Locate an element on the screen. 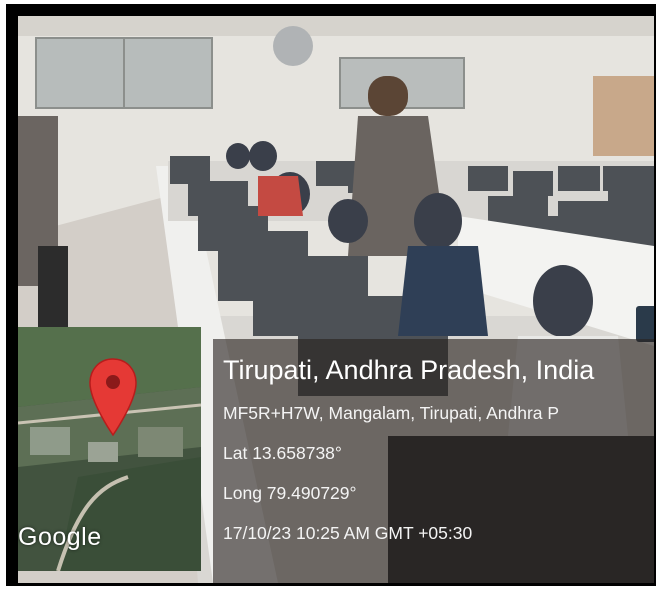  map-pin-icon is located at coordinates (113, 397).